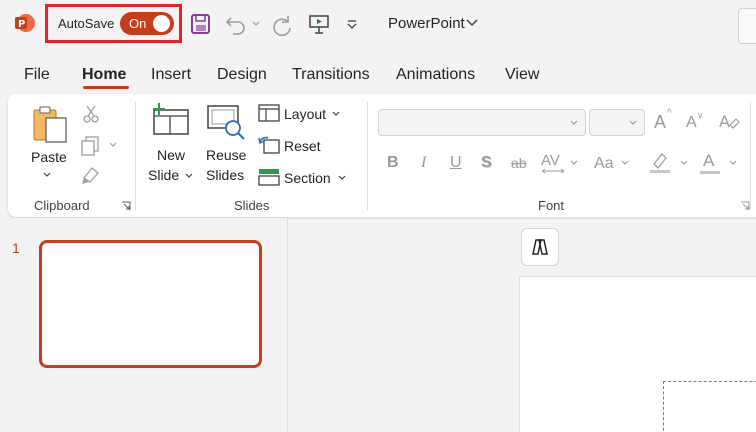 The width and height of the screenshot is (756, 432). Describe the element at coordinates (522, 75) in the screenshot. I see `tab-view: View` at that location.